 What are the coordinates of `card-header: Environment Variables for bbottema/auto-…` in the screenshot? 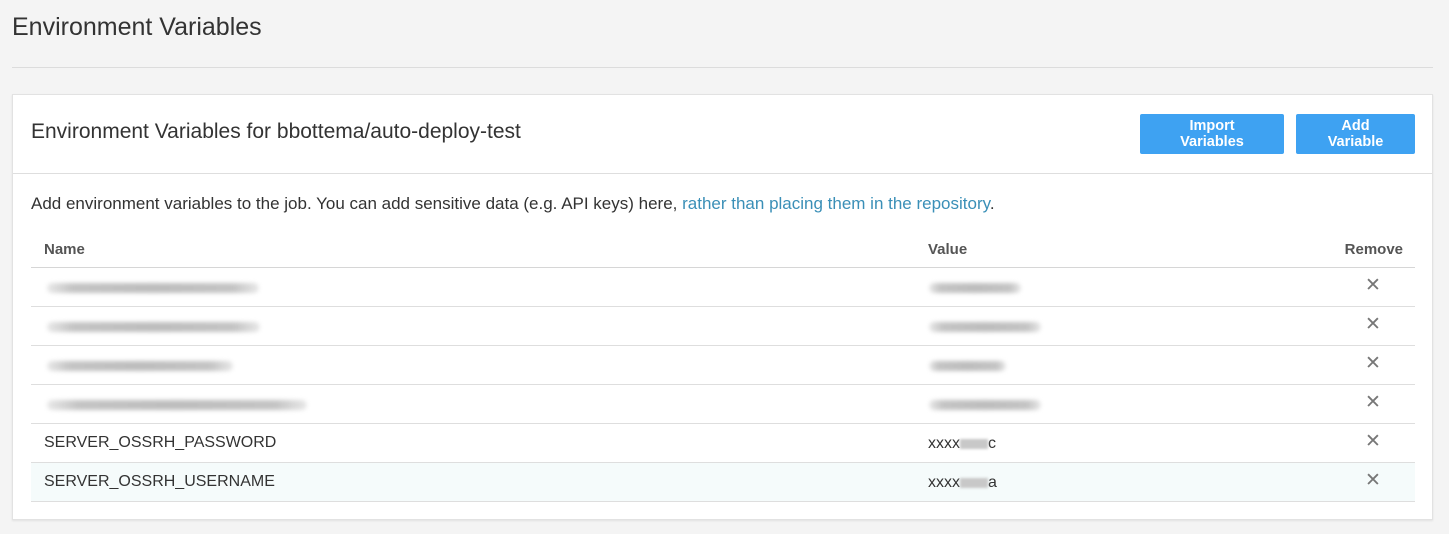 It's located at (722, 134).